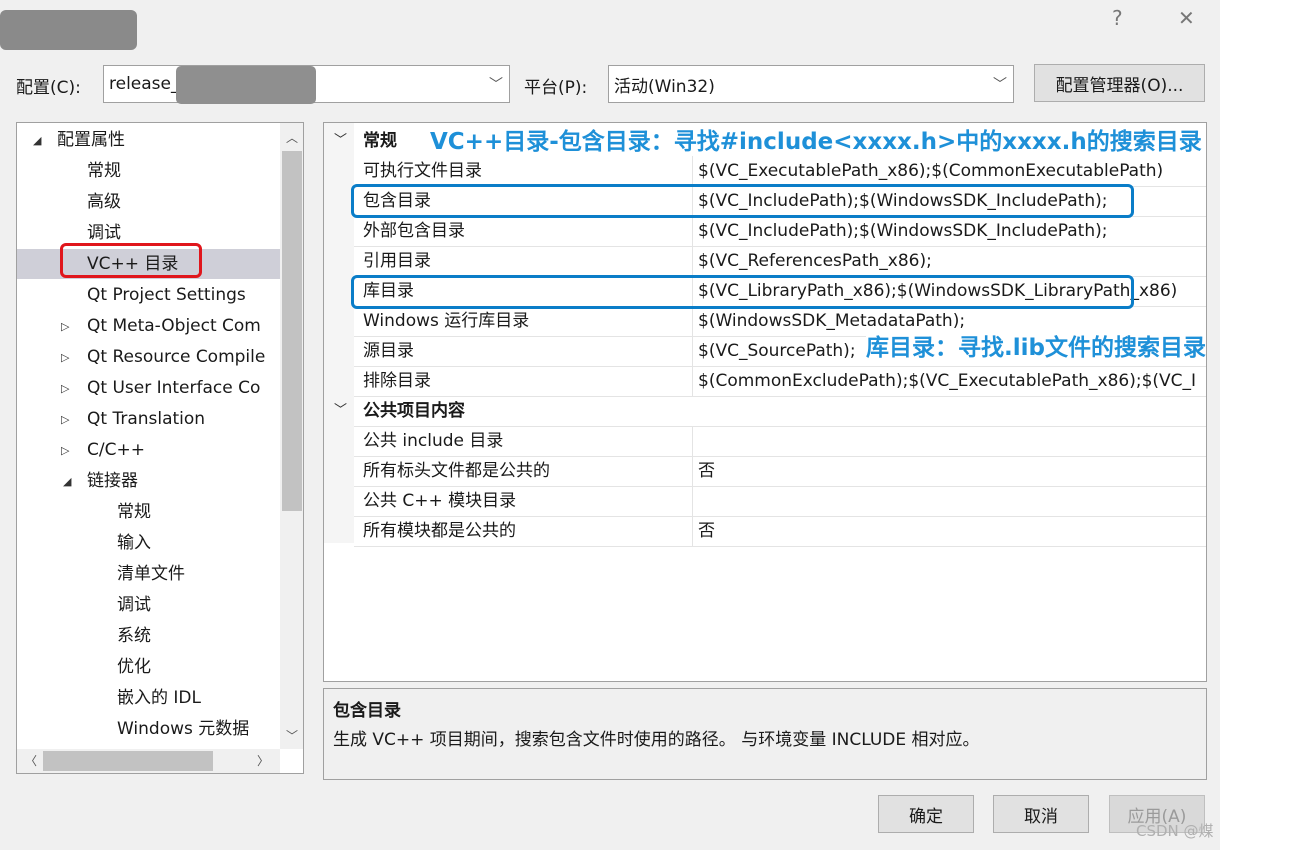  Describe the element at coordinates (765, 411) in the screenshot. I see `category-public-project-content: ﹀ 公共项目内容` at that location.